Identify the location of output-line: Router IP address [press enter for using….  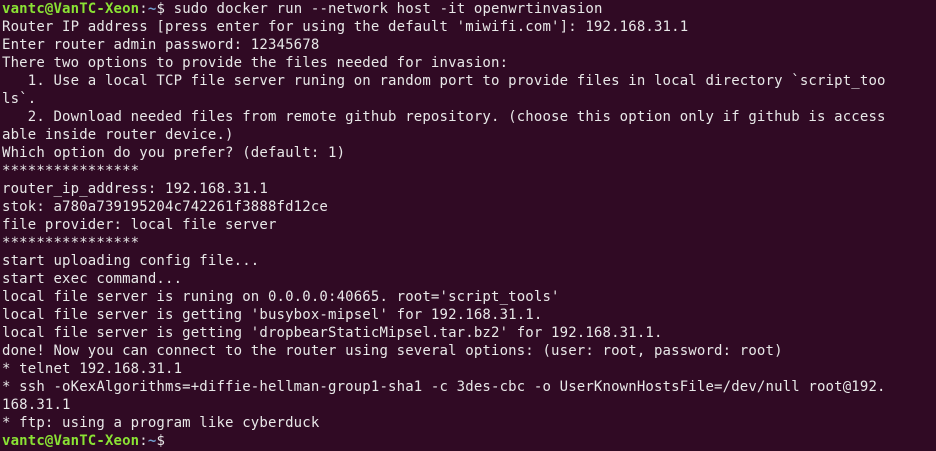
(345, 27).